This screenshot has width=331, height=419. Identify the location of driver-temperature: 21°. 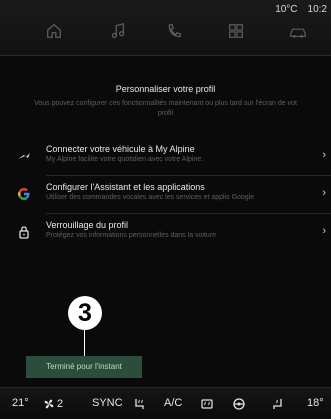
(20, 403).